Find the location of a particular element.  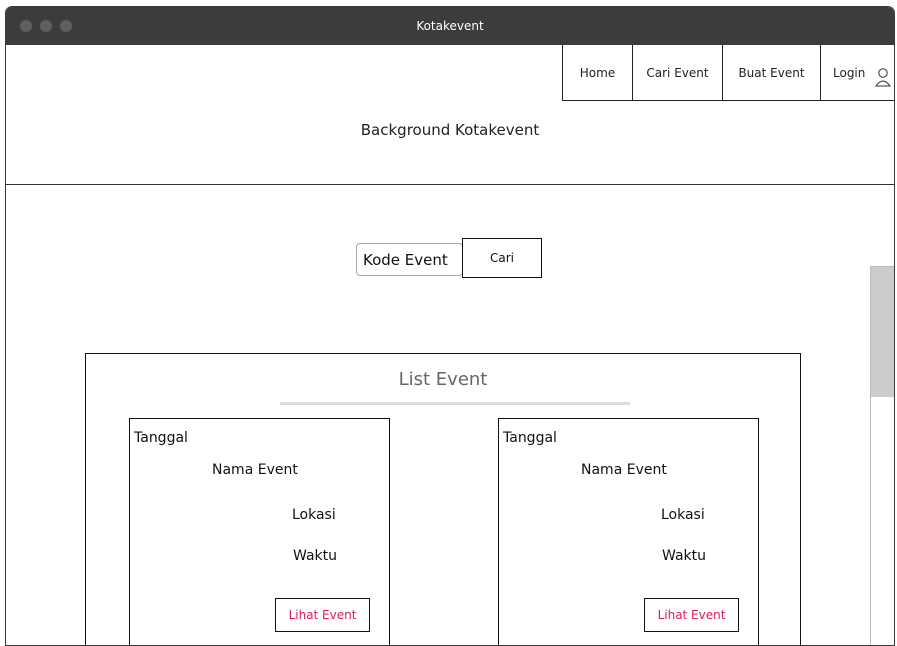

nav-home-label: Home is located at coordinates (597, 72).